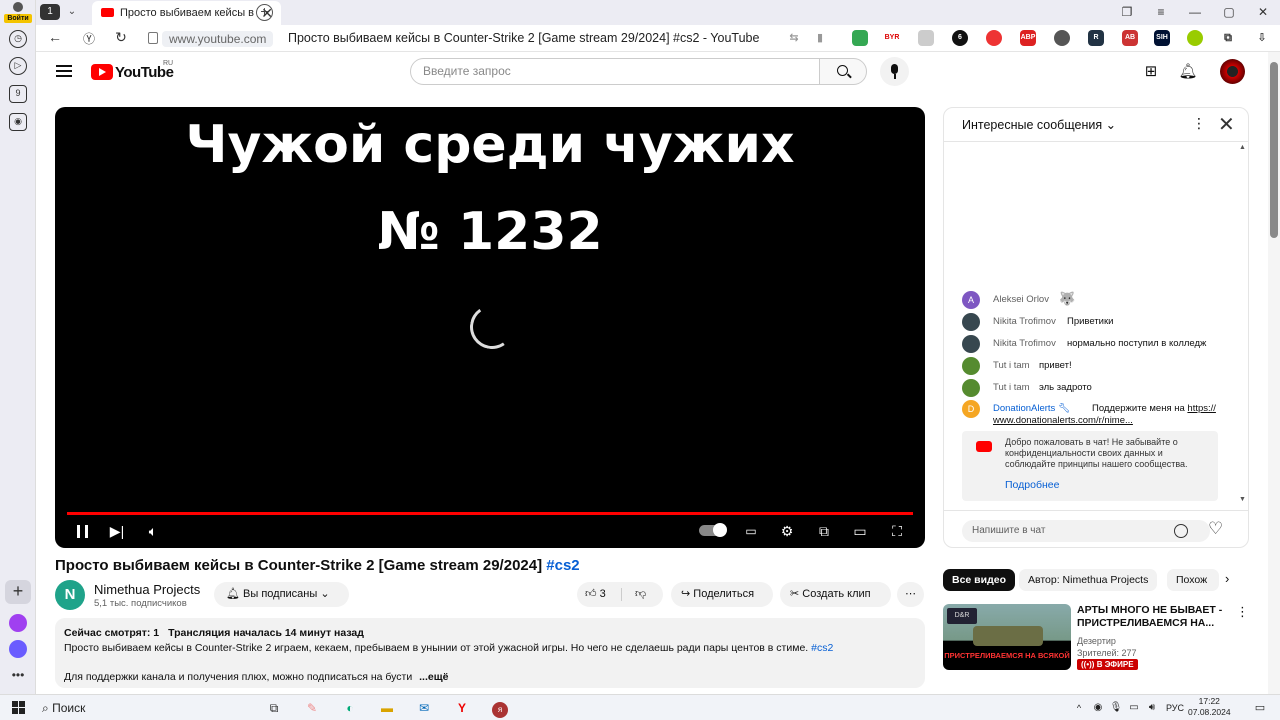 The width and height of the screenshot is (1280, 720). What do you see at coordinates (1151, 72) in the screenshot?
I see `create-icon: ⊞` at bounding box center [1151, 72].